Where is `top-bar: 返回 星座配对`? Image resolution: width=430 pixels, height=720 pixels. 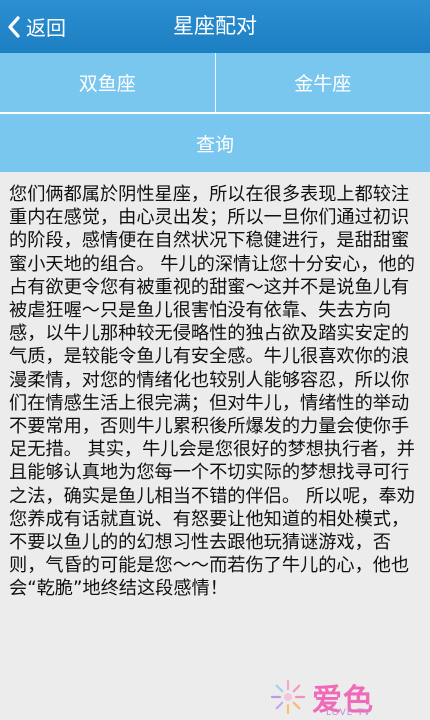
top-bar: 返回 星座配对 is located at coordinates (215, 26).